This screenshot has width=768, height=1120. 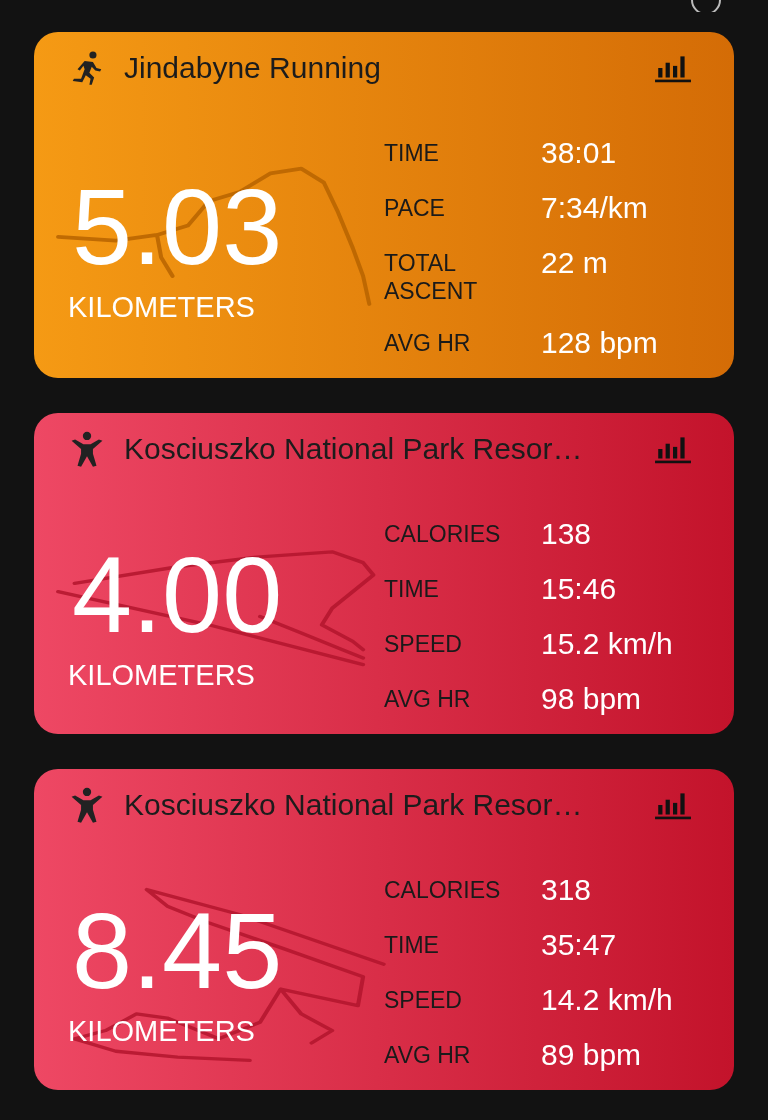 I want to click on stat-value: 98 bpm, so click(x=592, y=699).